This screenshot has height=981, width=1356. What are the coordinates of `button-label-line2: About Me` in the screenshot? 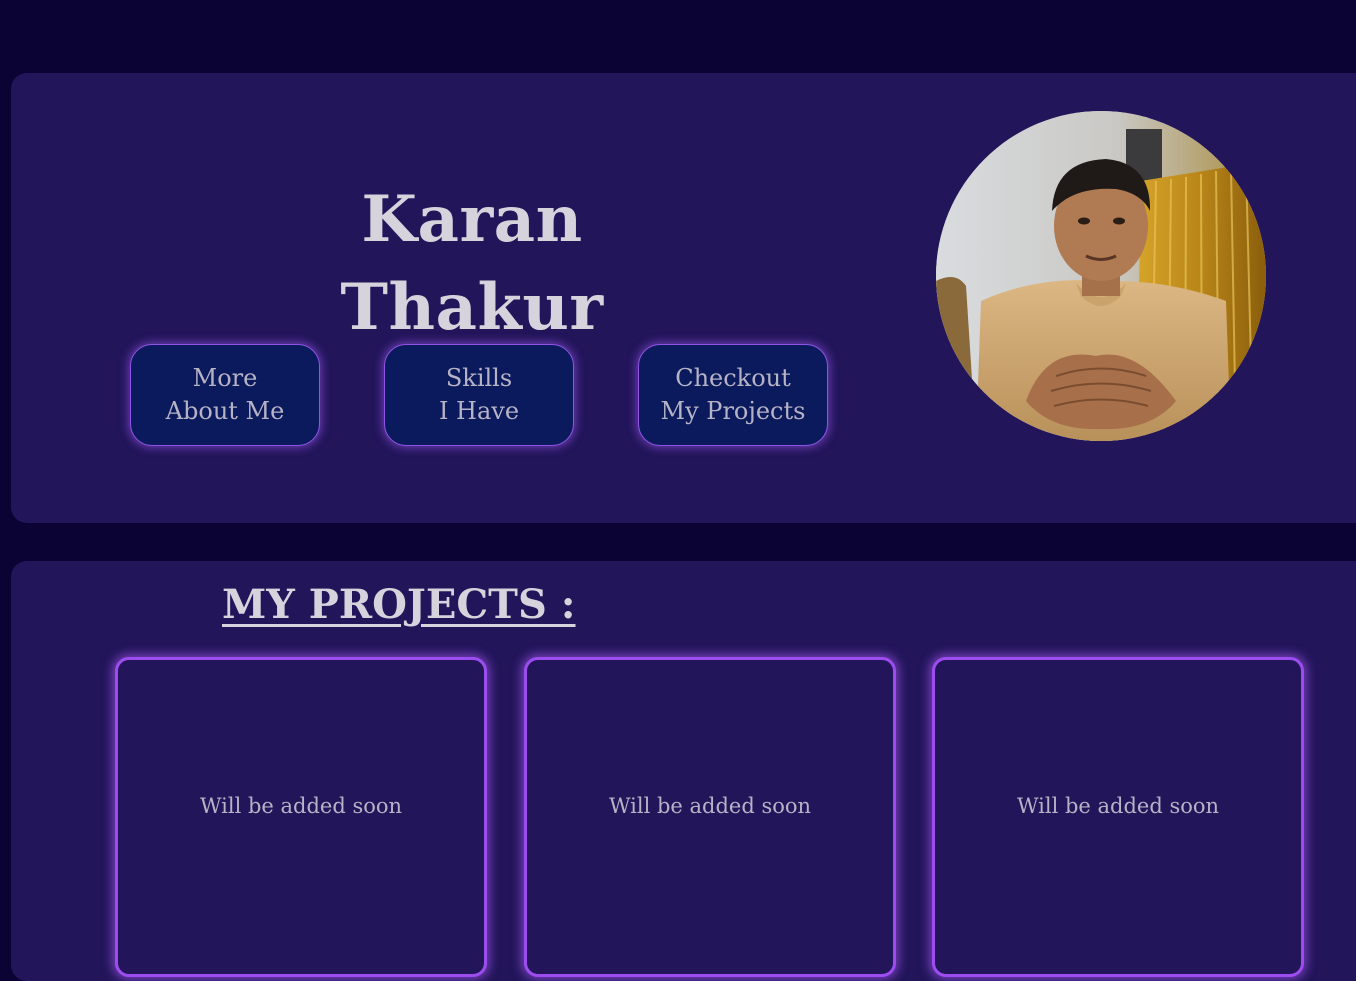 It's located at (225, 411).